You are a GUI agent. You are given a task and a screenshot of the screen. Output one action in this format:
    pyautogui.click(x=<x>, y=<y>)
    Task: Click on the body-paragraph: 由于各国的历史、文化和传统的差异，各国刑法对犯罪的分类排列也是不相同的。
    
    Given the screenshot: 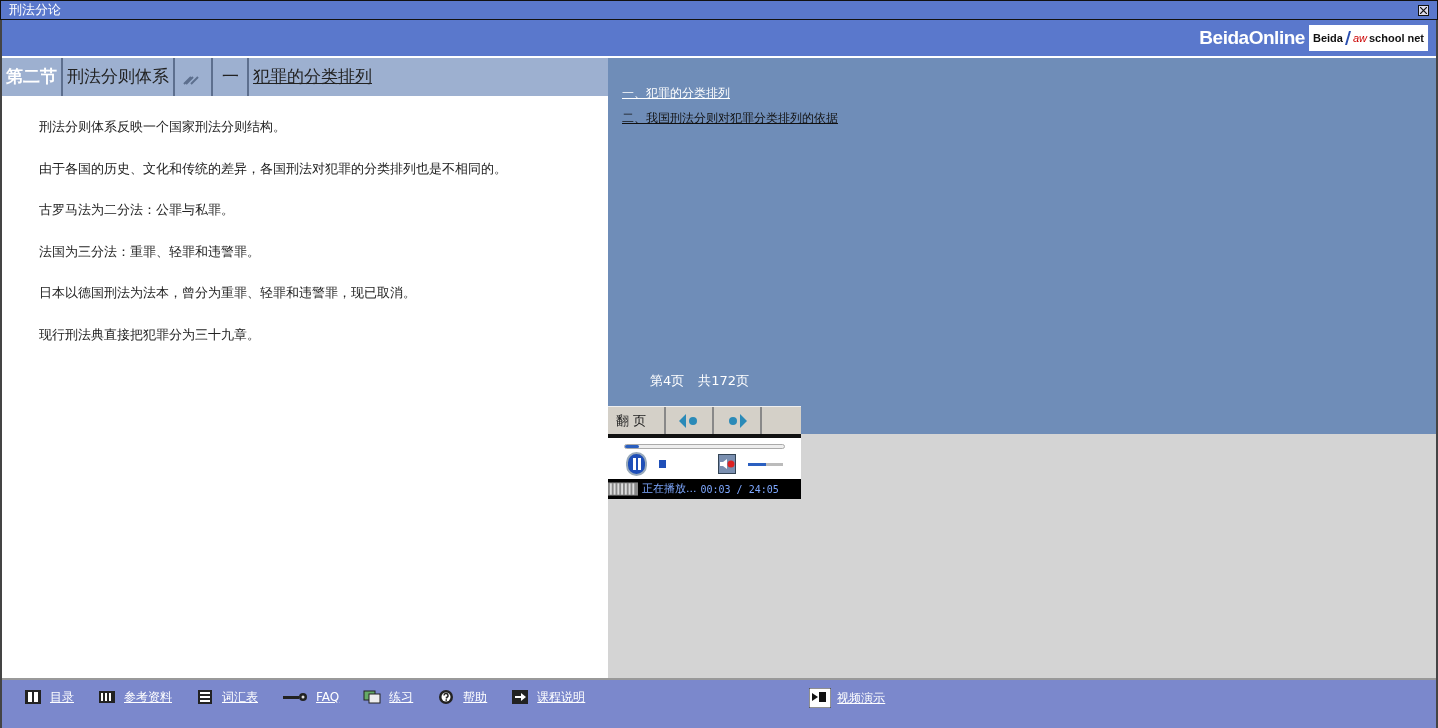 What is the action you would take?
    pyautogui.click(x=273, y=168)
    